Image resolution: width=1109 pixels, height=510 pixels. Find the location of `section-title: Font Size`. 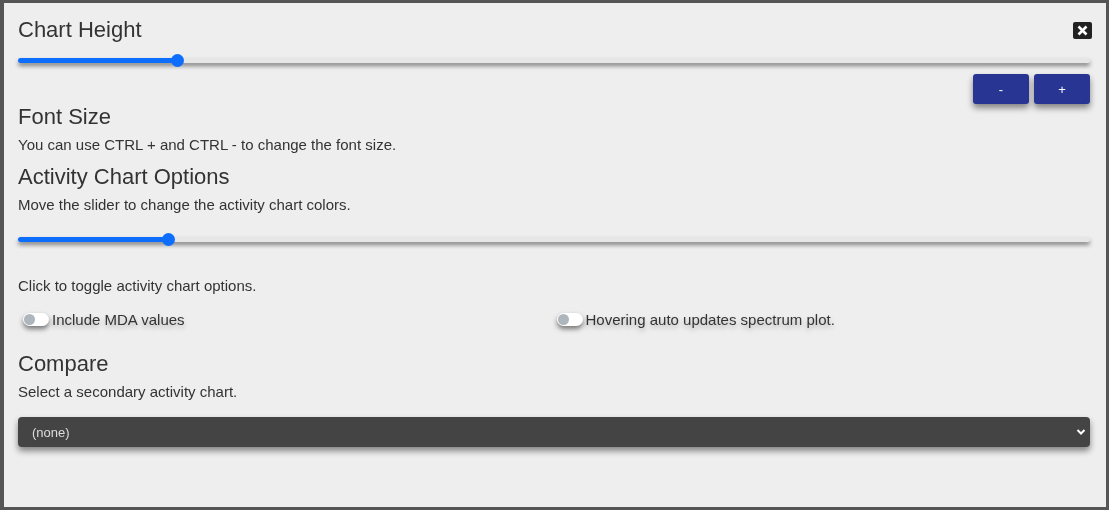

section-title: Font Size is located at coordinates (65, 117).